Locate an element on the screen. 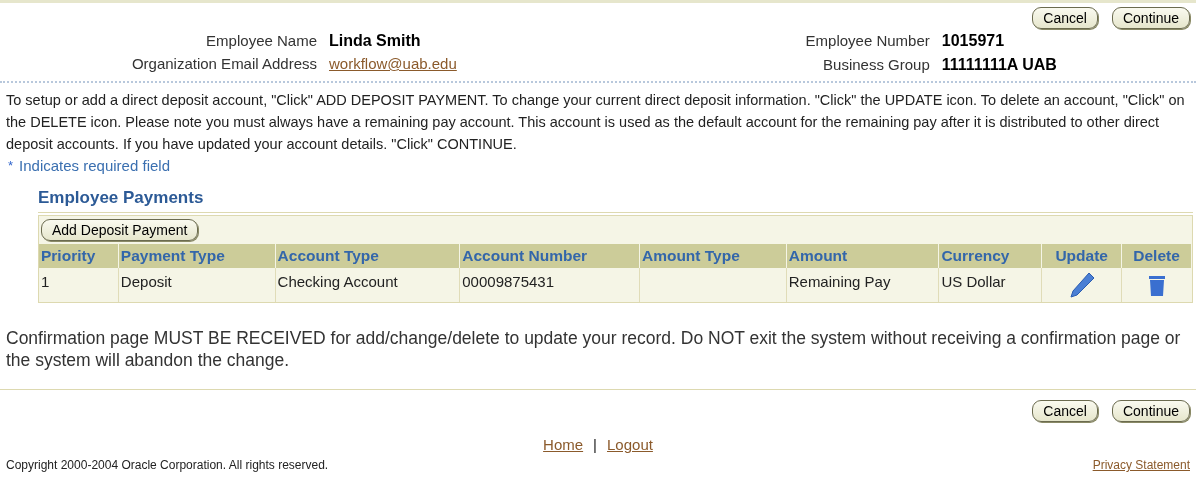  table-cell: US Dollar is located at coordinates (973, 281).